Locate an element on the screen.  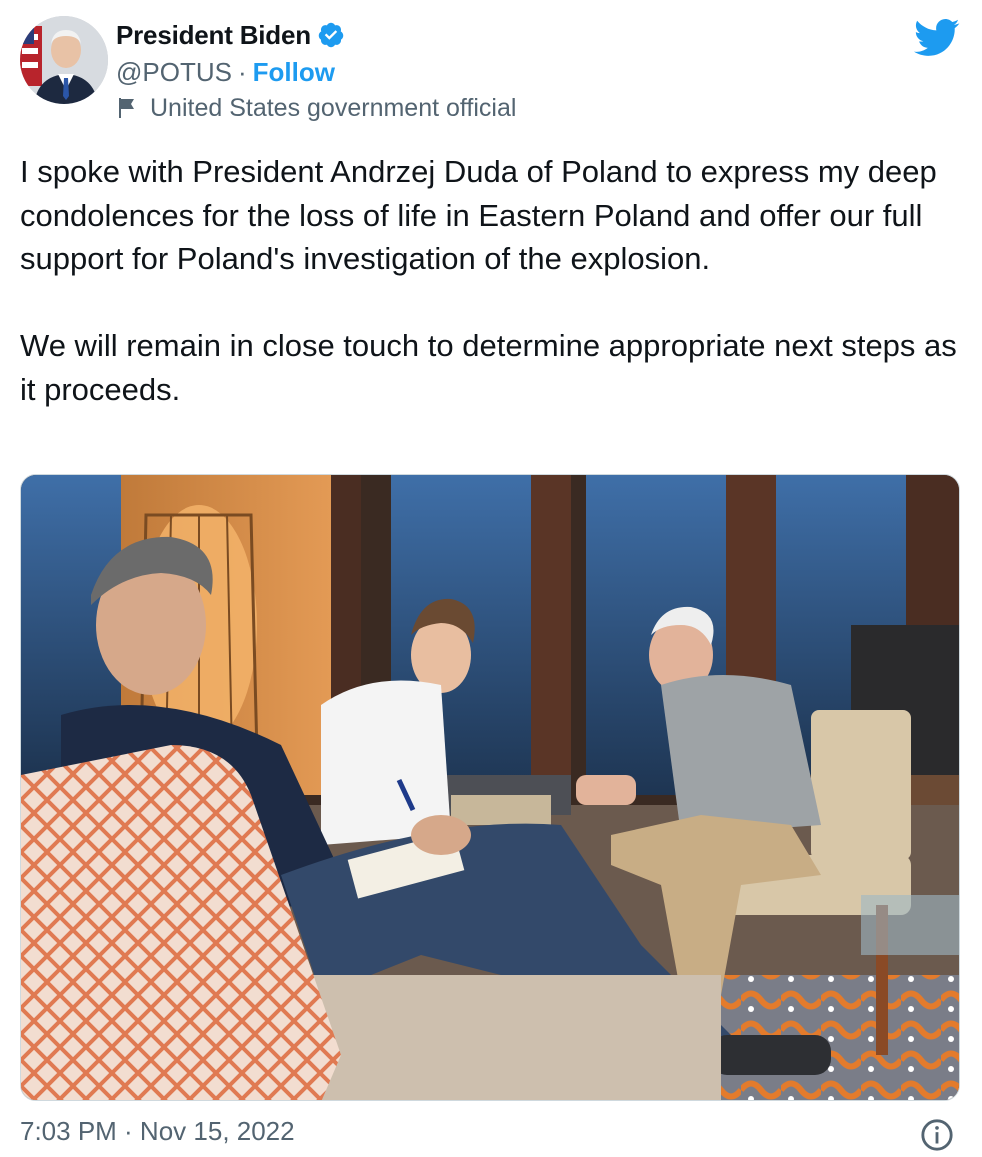
flag-icon is located at coordinates (128, 108).